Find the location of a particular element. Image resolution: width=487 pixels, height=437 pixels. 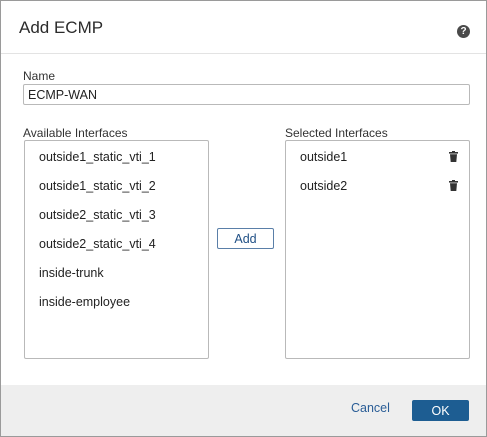

dialog-footer: Cancel OK is located at coordinates (243, 410).